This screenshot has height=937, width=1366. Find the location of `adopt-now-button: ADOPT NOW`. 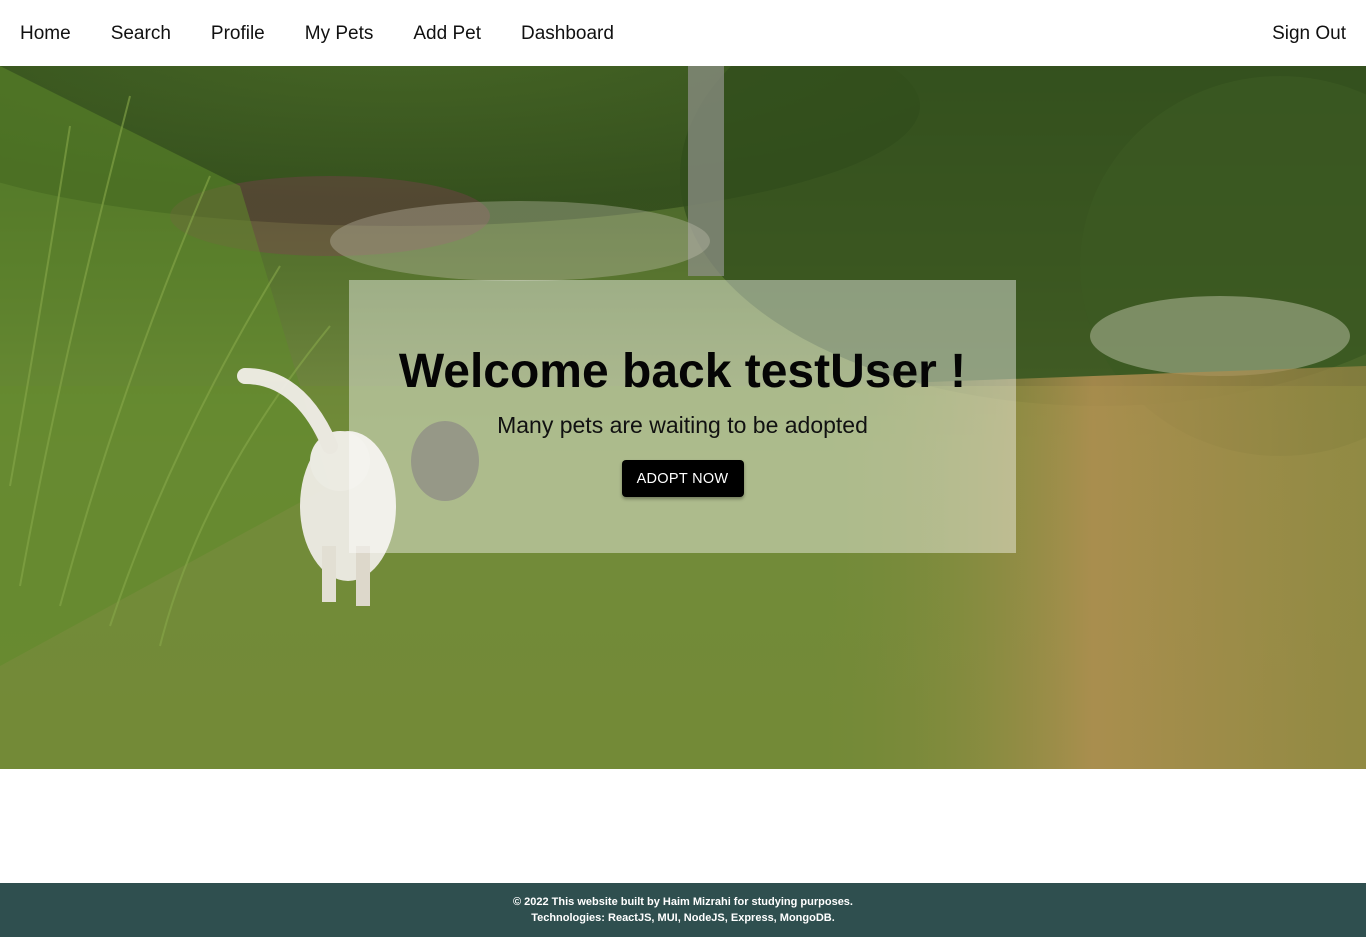

adopt-now-button: ADOPT NOW is located at coordinates (682, 479).